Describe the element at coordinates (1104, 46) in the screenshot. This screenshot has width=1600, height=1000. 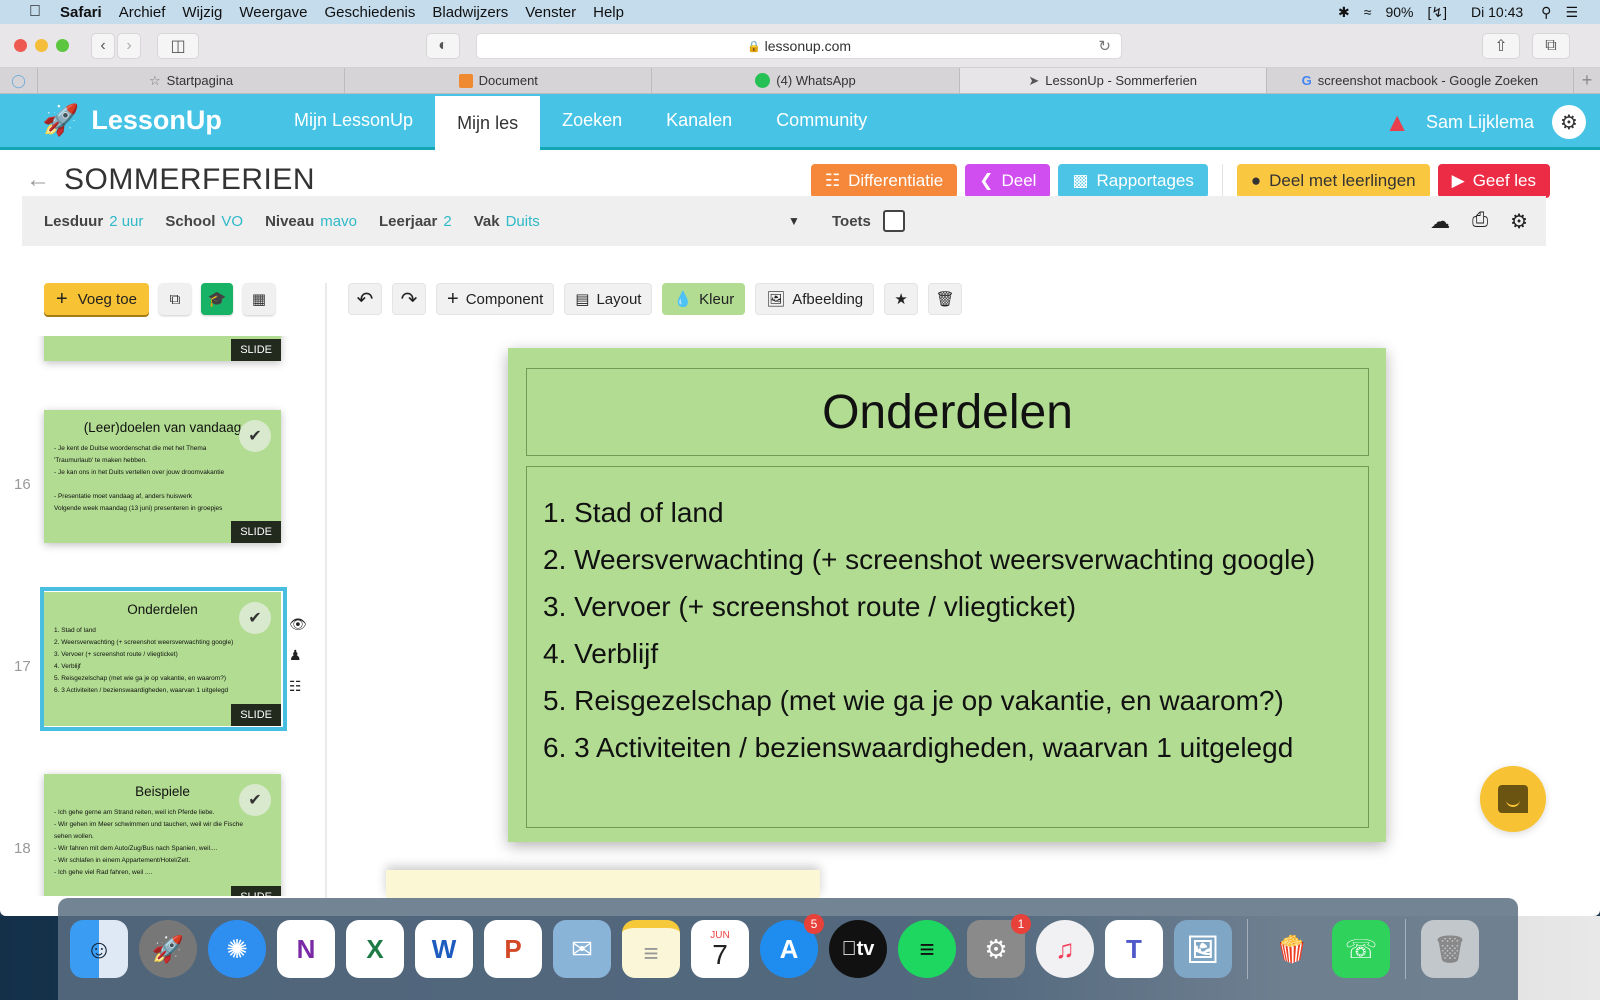
I see `reload-icon: ↻` at that location.